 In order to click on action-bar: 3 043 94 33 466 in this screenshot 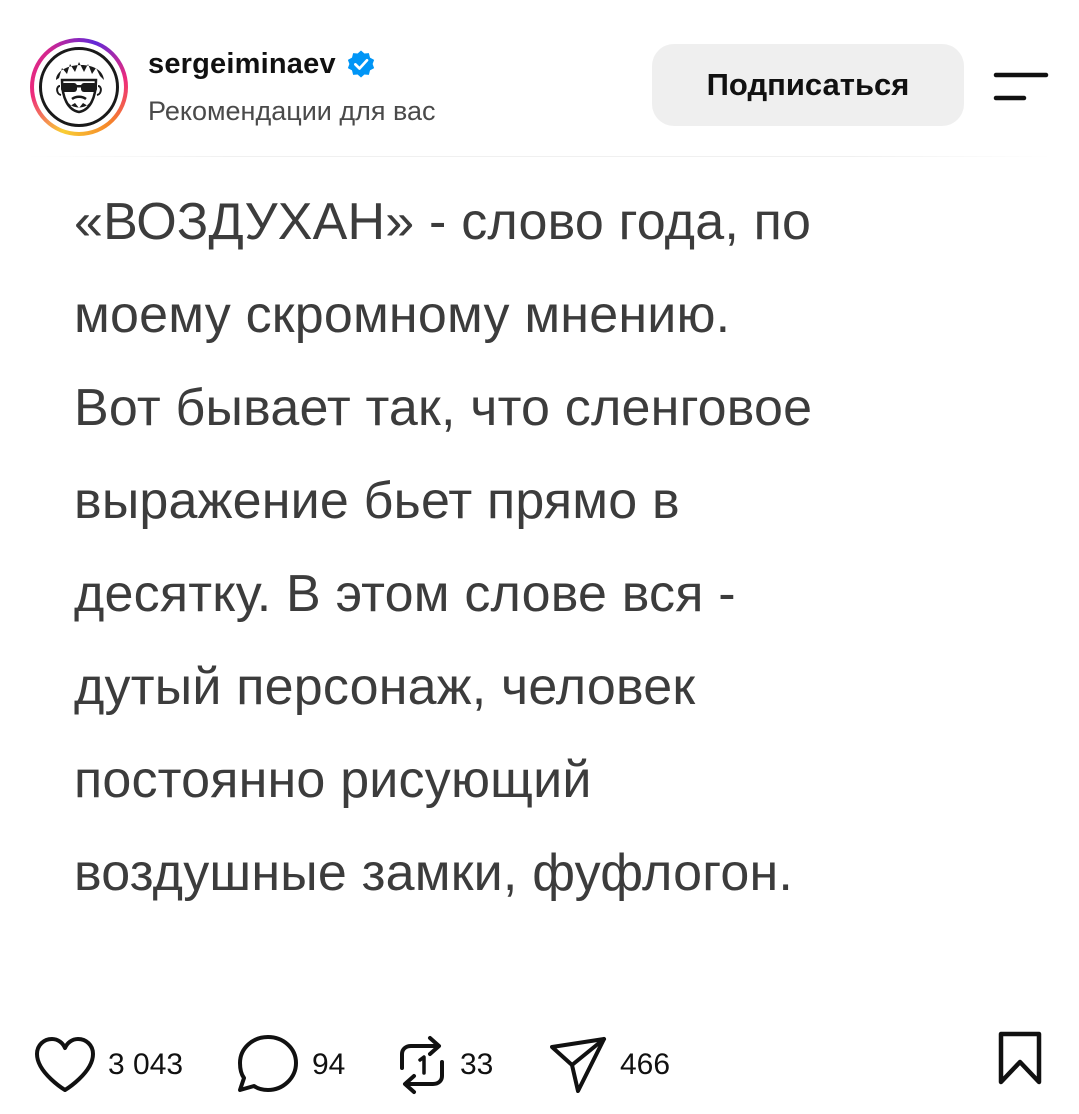, I will do `click(539, 1065)`.